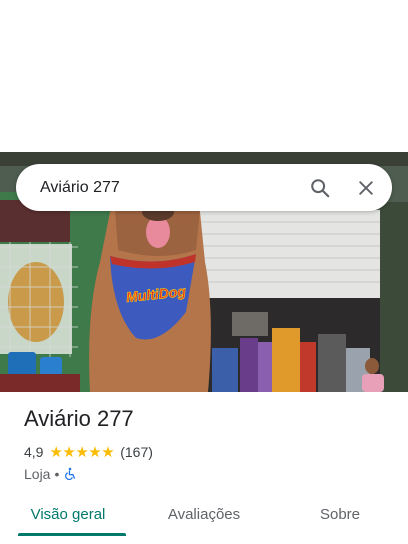 This screenshot has width=408, height=544. Describe the element at coordinates (209, 452) in the screenshot. I see `rating-row: 4,9 ★★★★★ (167)` at that location.